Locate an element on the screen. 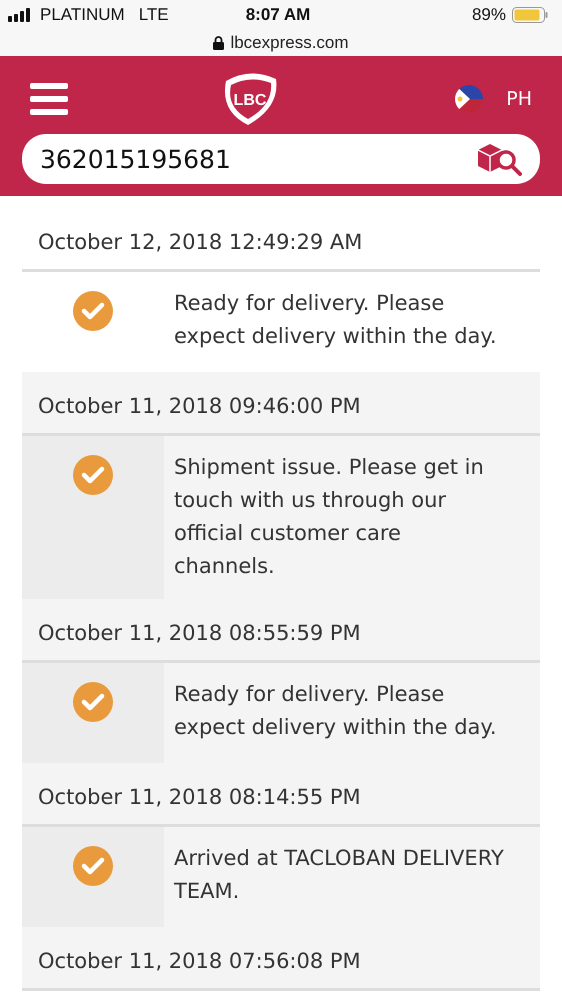 The image size is (562, 1000). country-code: PH is located at coordinates (519, 99).